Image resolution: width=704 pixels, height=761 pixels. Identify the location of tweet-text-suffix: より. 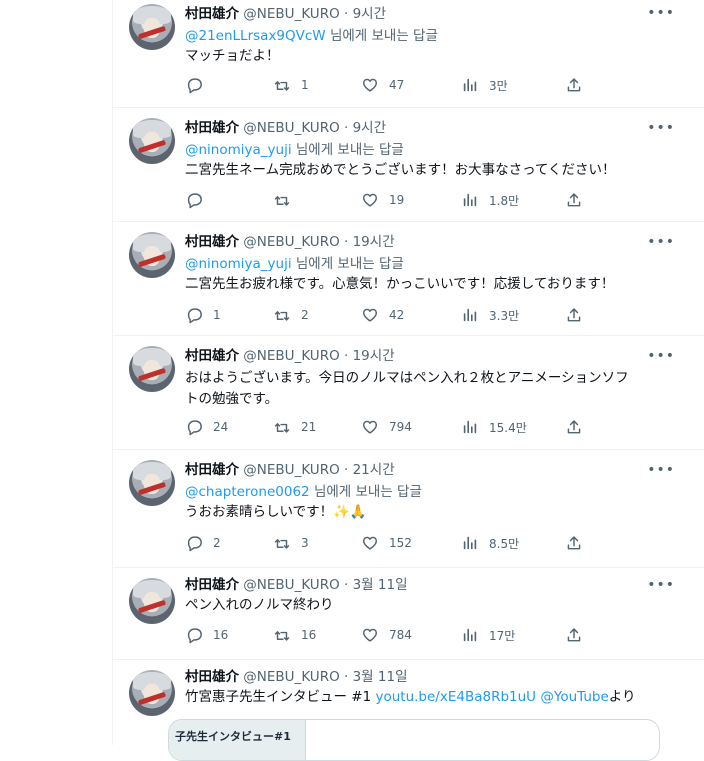
(622, 697).